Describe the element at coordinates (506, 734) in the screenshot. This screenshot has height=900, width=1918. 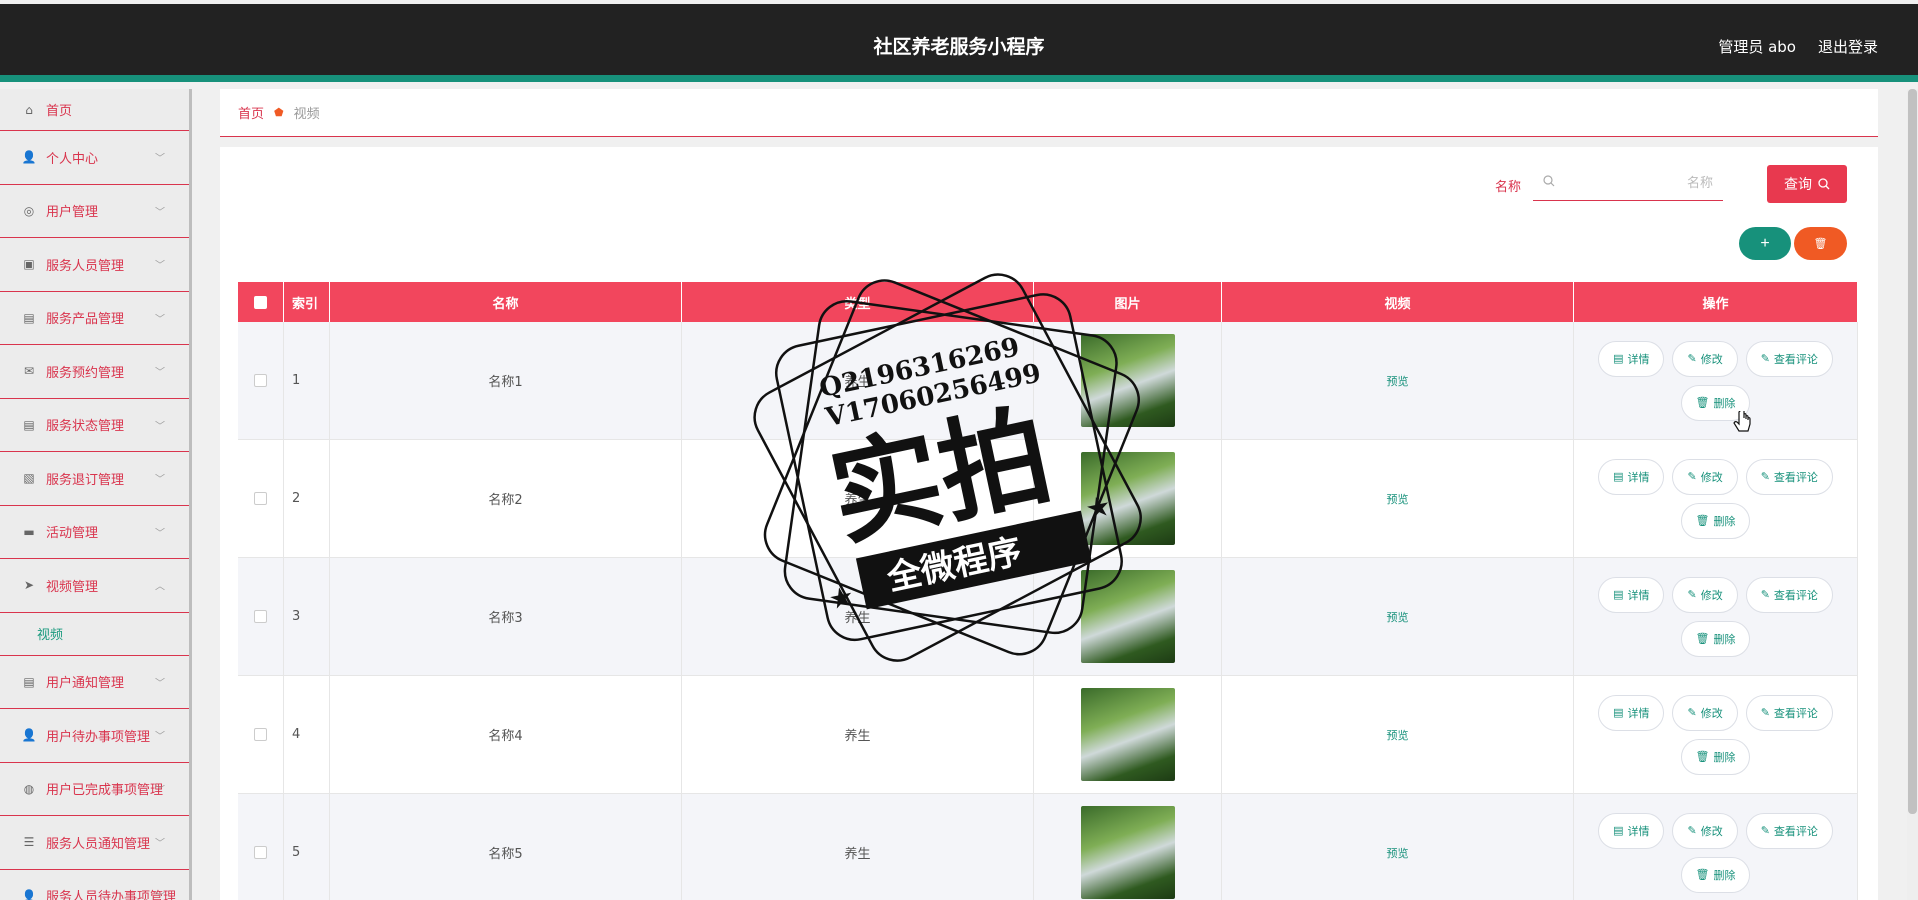
I see `row-name: 名称4` at that location.